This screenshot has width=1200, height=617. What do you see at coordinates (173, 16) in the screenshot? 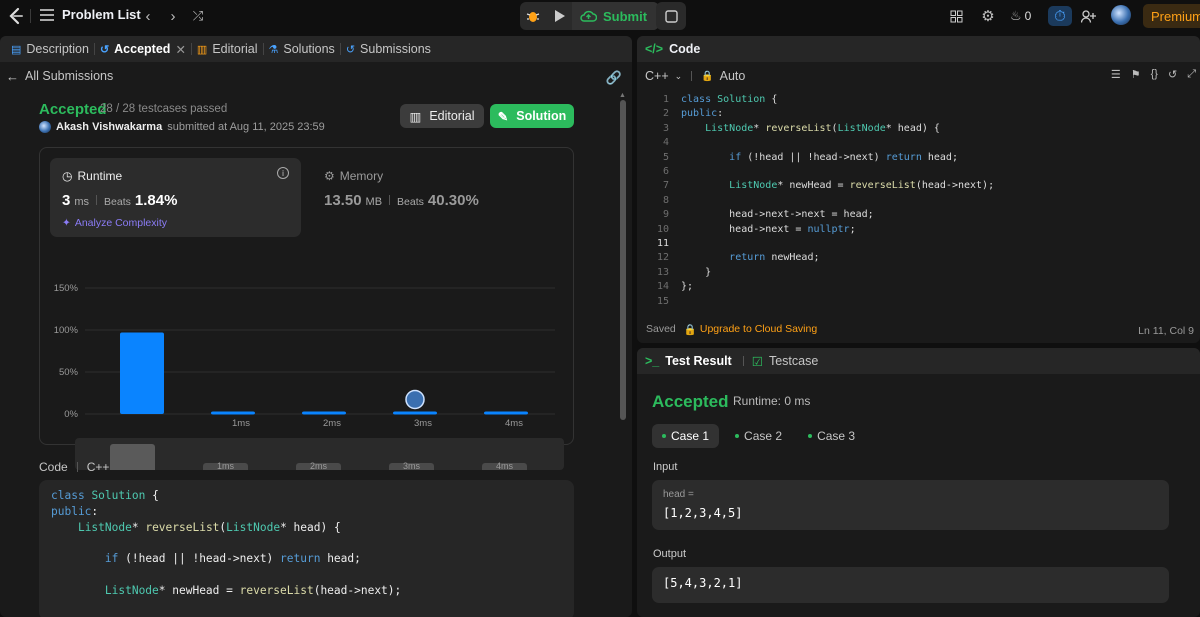
I see `next-problem-icon: ›` at bounding box center [173, 16].